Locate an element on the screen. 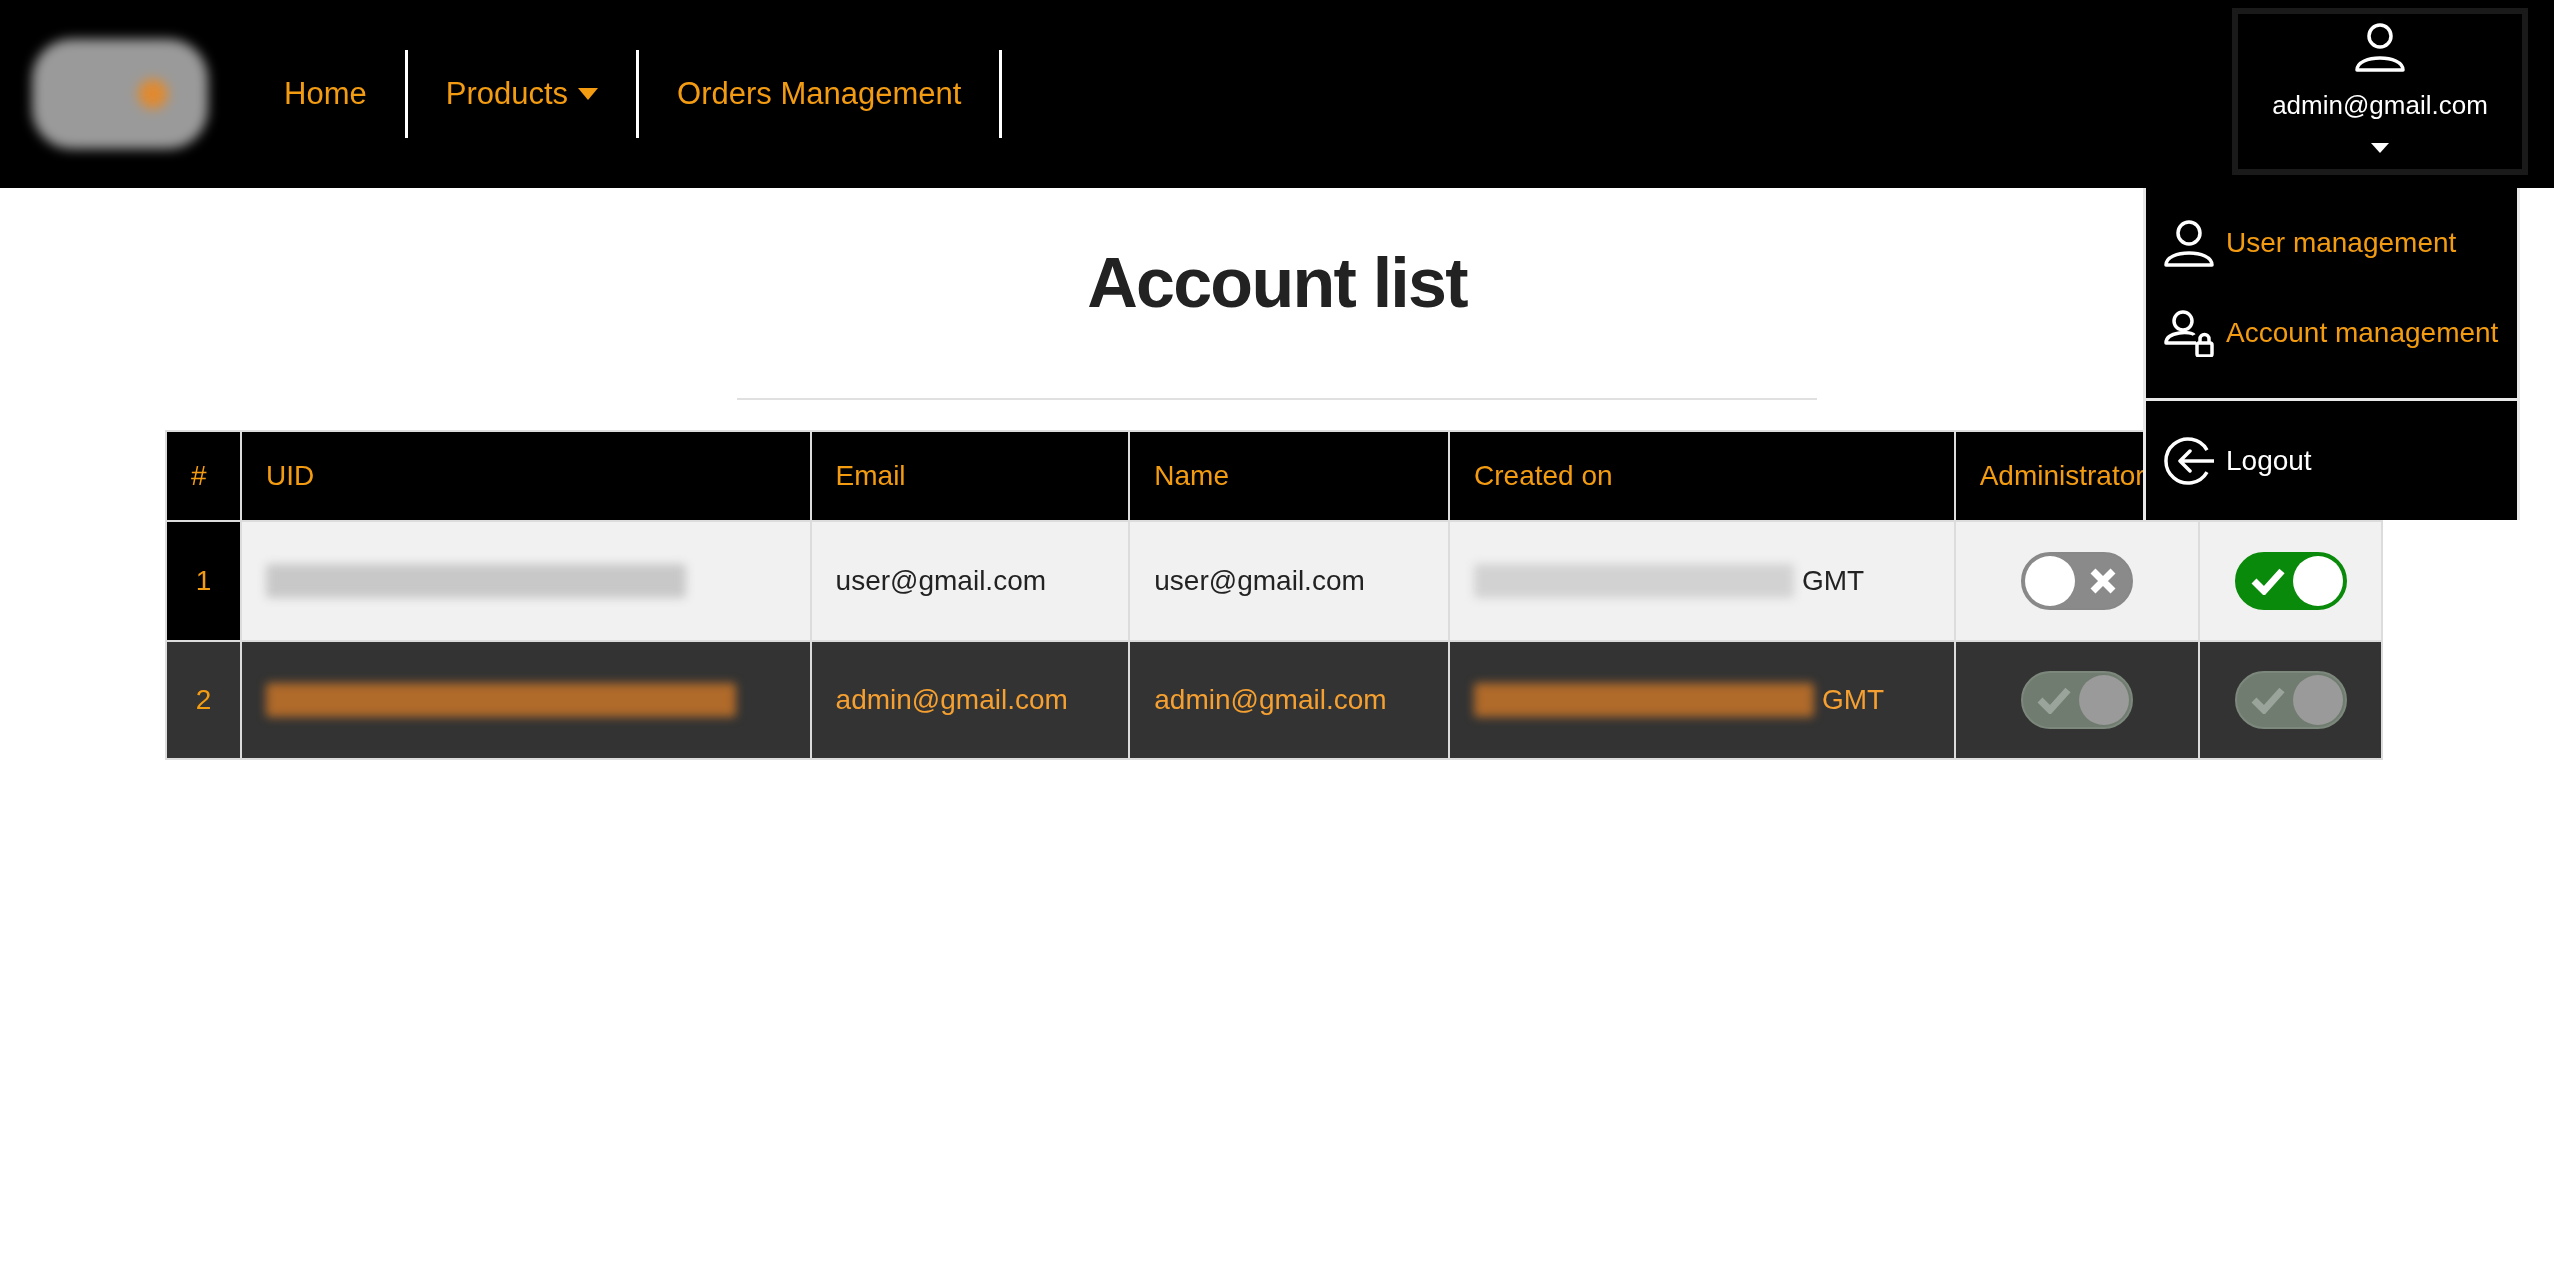 The width and height of the screenshot is (2554, 1286). row-number: 2 is located at coordinates (203, 699).